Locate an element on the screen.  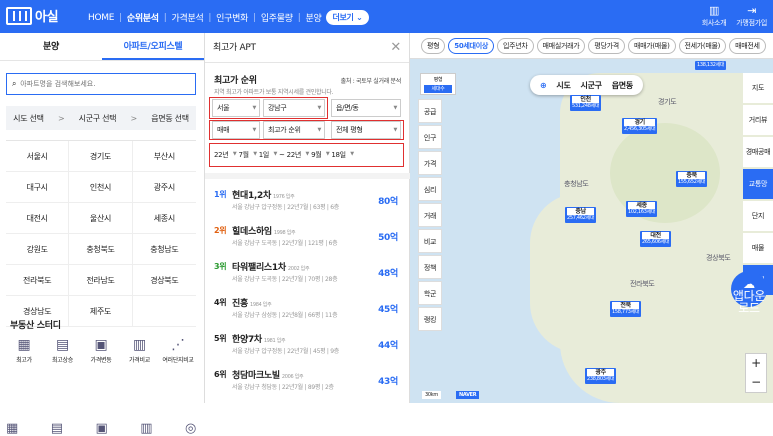
sido-select: 서울 is located at coordinates (236, 108).